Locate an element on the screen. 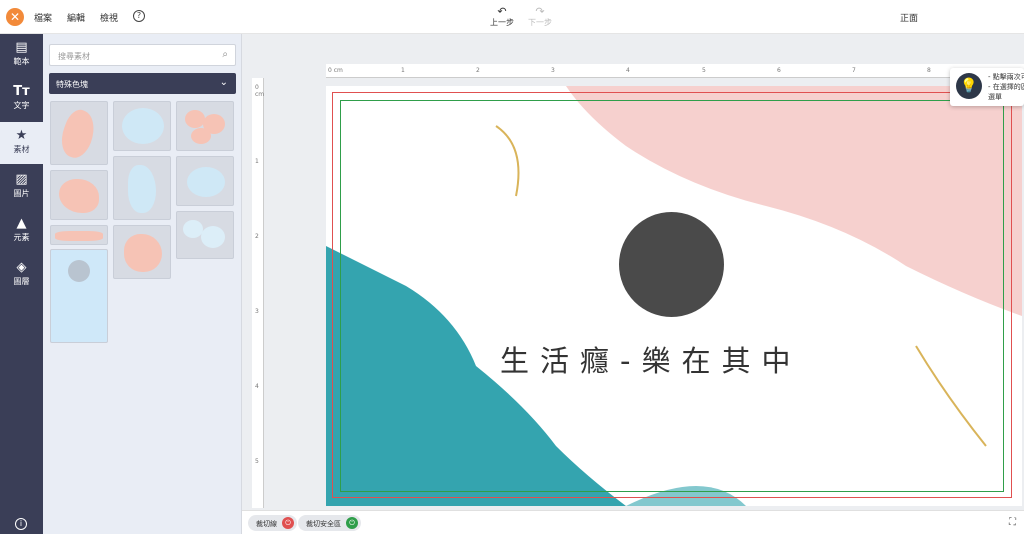  safe-zone-toggle: 裁切安全區 ⏻ is located at coordinates (329, 523).